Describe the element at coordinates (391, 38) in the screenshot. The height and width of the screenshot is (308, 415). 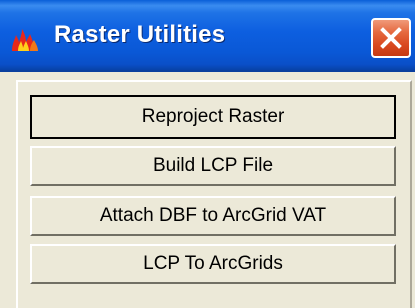
I see `close-button` at that location.